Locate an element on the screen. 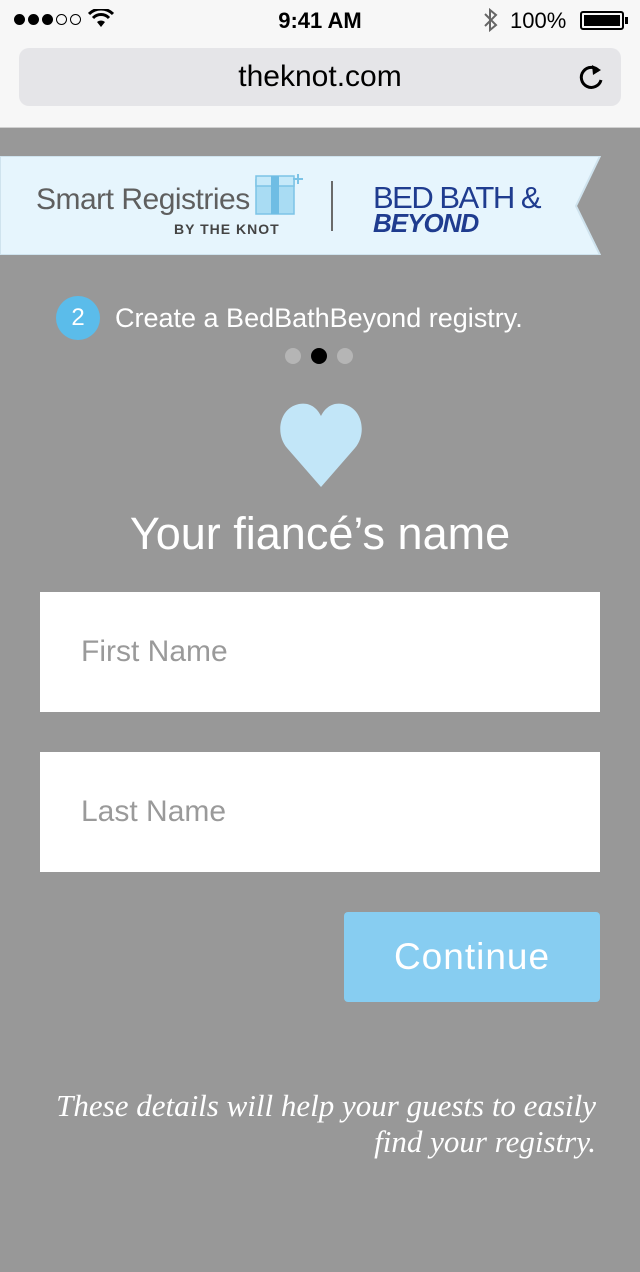  by-the-knot-label: BY THE KNOT is located at coordinates (227, 229).